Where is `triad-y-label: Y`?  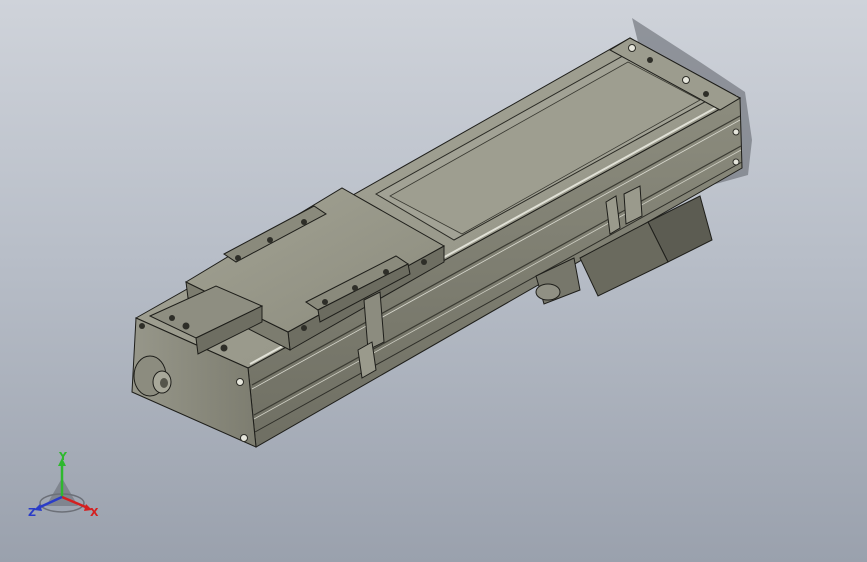
triad-y-label: Y is located at coordinates (63, 456).